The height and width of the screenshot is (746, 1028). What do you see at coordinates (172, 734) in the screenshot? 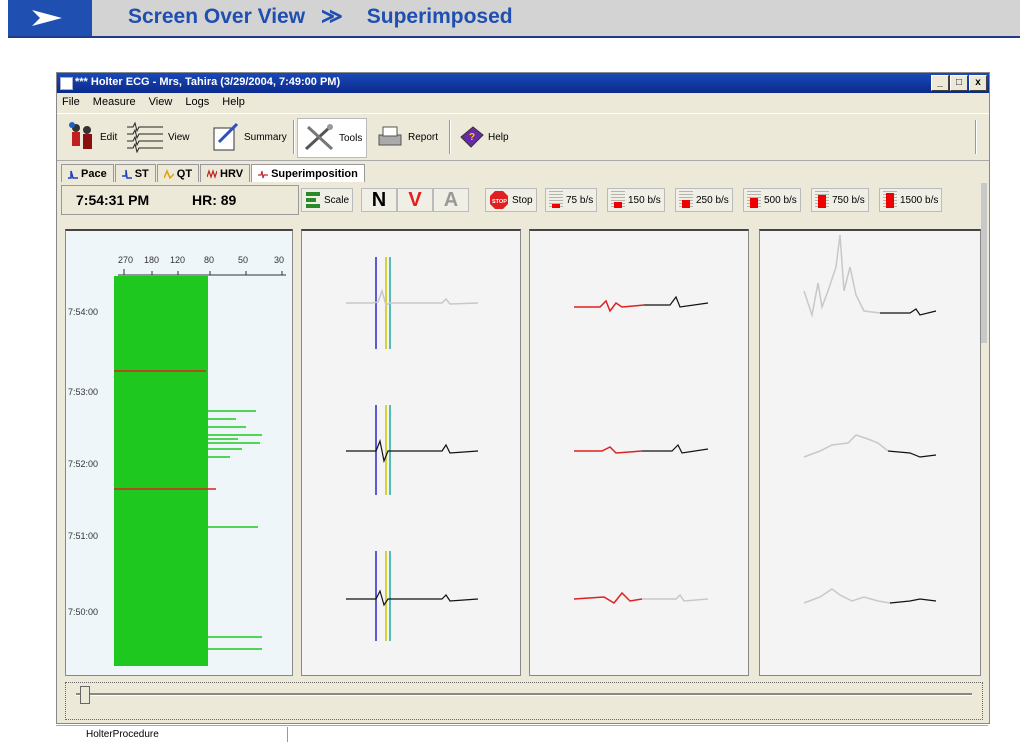
I see `status-procedure: HolterProcedure` at bounding box center [172, 734].